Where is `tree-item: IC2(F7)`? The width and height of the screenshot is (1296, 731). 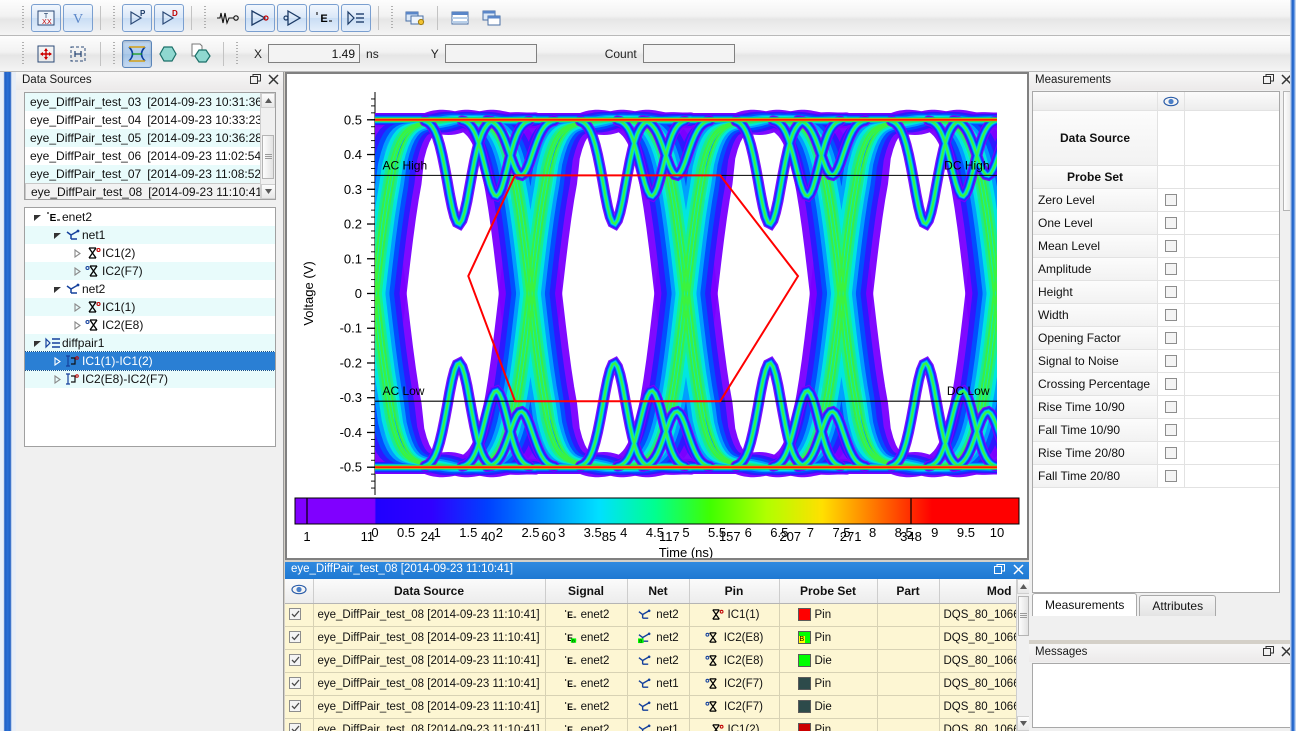
tree-item: IC2(F7) is located at coordinates (150, 271).